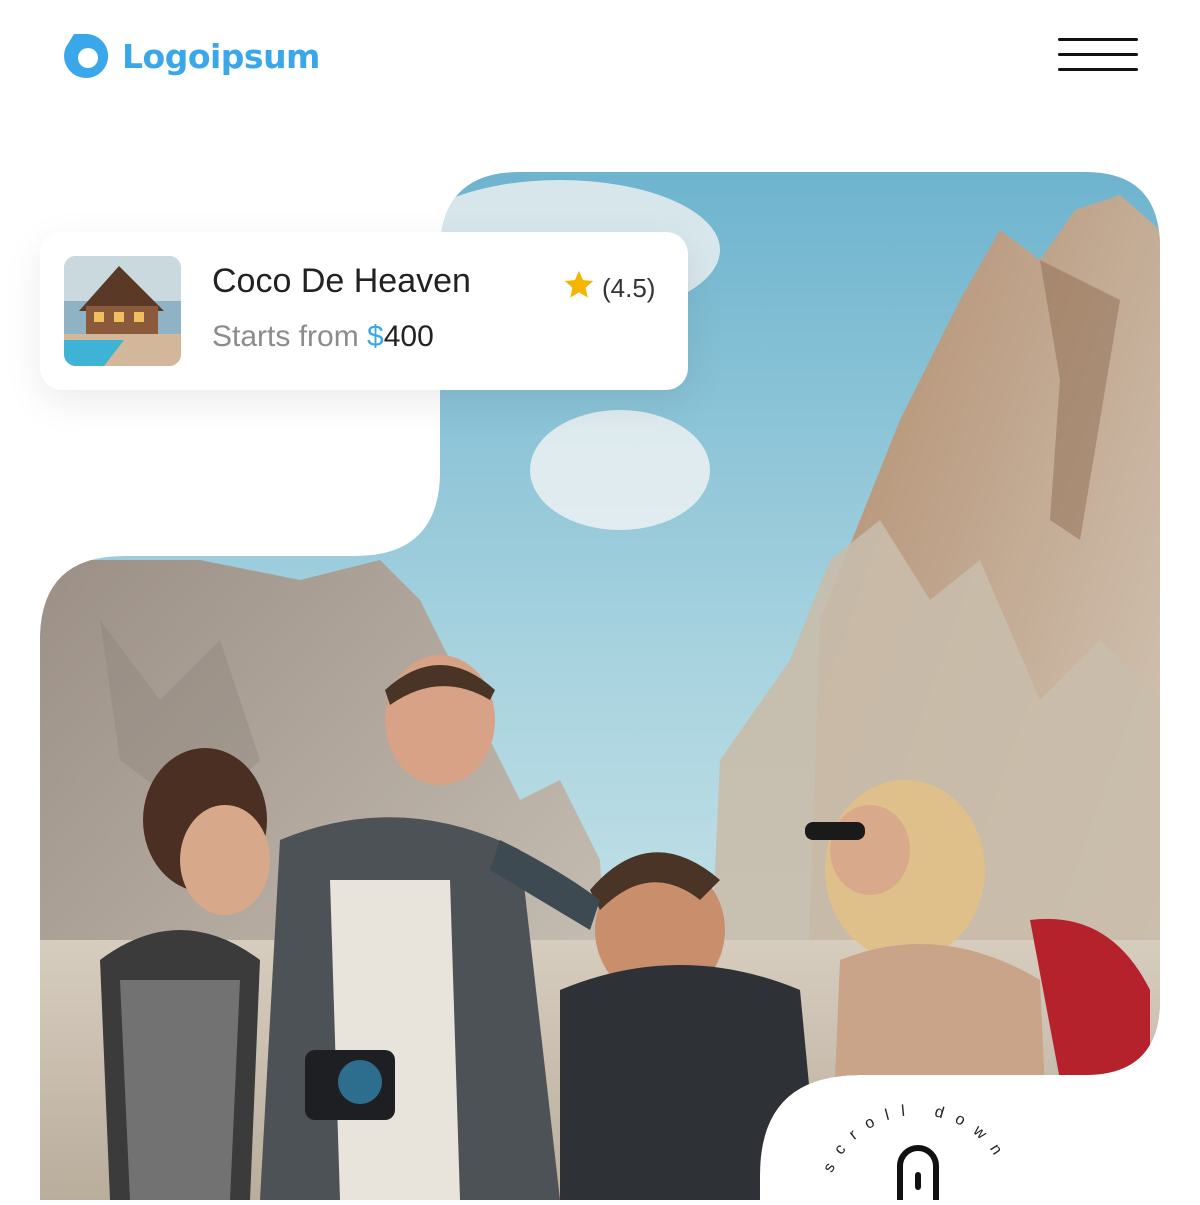  Describe the element at coordinates (918, 1172) in the screenshot. I see `mouse-scroll-icon` at that location.